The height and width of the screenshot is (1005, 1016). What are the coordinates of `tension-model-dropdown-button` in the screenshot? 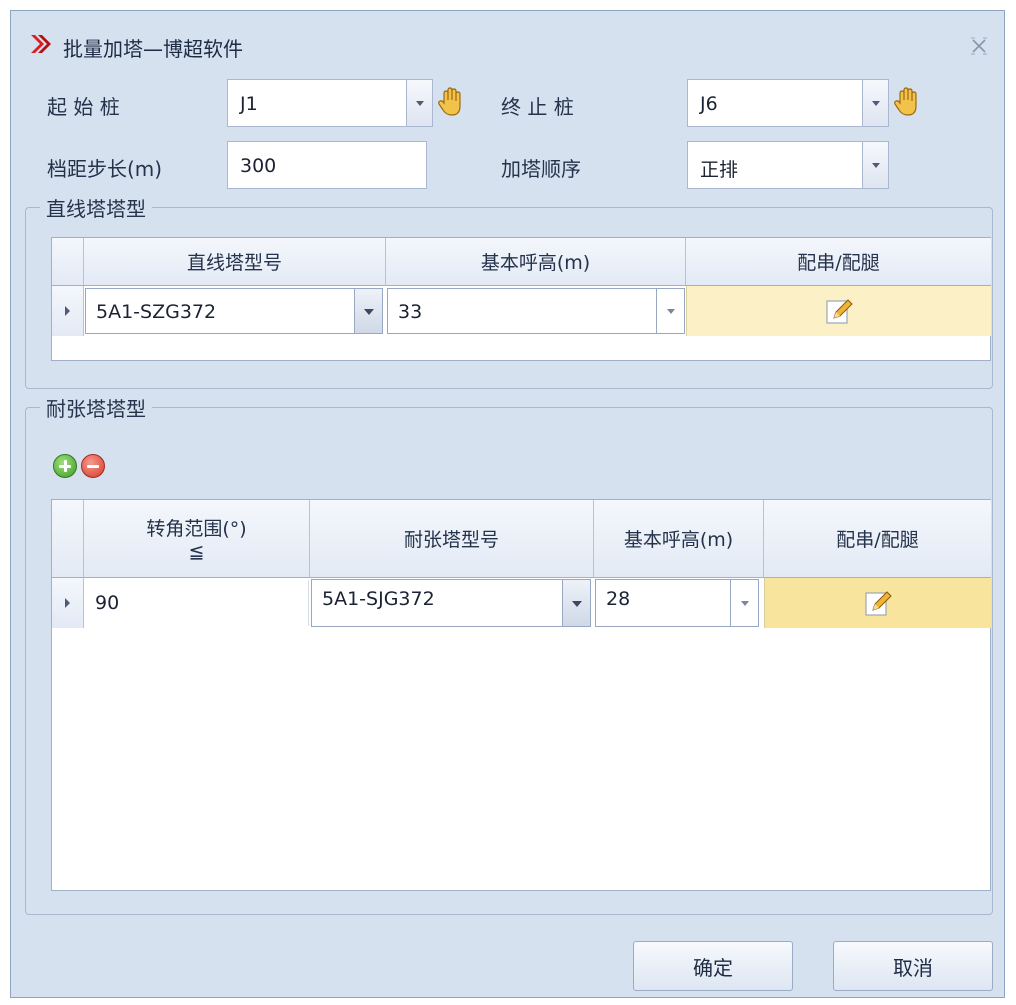 It's located at (577, 603).